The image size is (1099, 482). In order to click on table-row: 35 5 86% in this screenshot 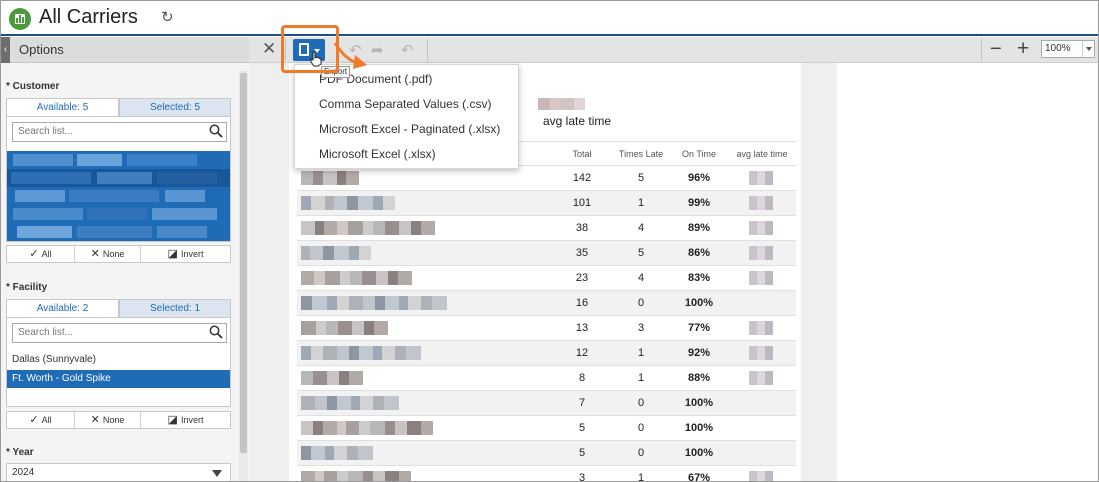, I will do `click(546, 253)`.